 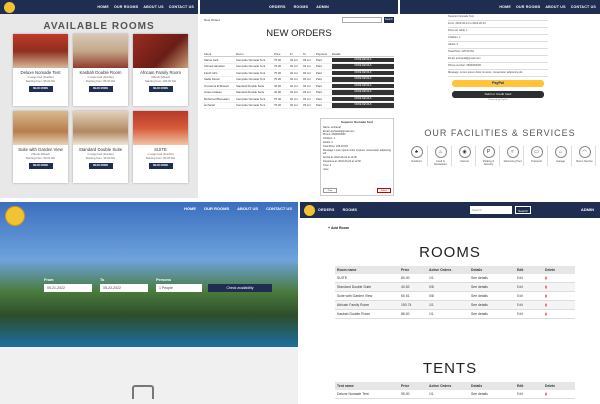 I want to click on to-date-input: 05-23-2022, so click(x=124, y=288).